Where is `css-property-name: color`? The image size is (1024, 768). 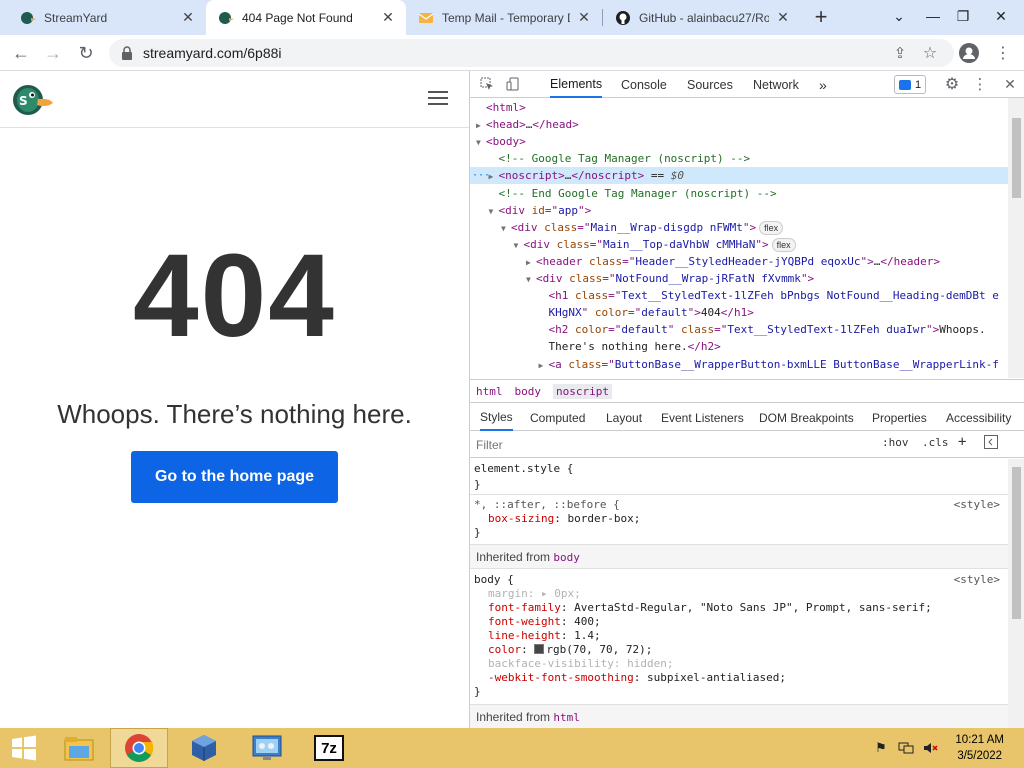 css-property-name: color is located at coordinates (504, 649).